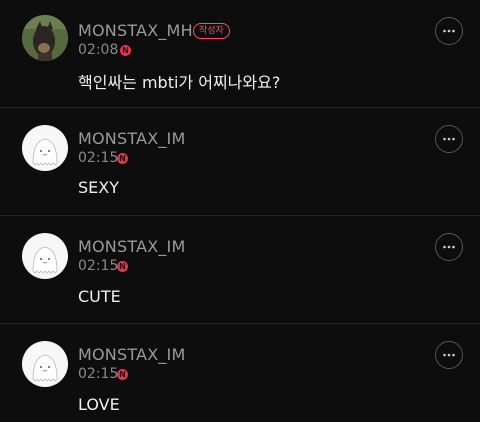 This screenshot has width=480, height=422. Describe the element at coordinates (179, 82) in the screenshot. I see `comment-text: 핵인싸는 mbti가 어찌나와요?` at that location.